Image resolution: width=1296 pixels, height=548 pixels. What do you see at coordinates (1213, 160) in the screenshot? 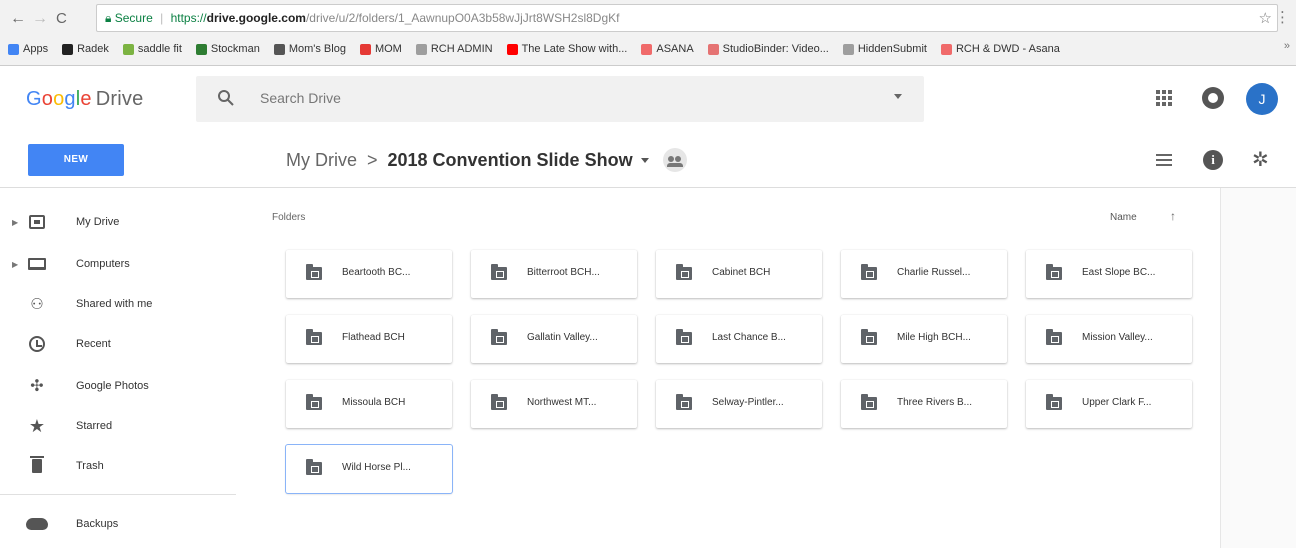
I see `info-icon: i` at bounding box center [1213, 160].